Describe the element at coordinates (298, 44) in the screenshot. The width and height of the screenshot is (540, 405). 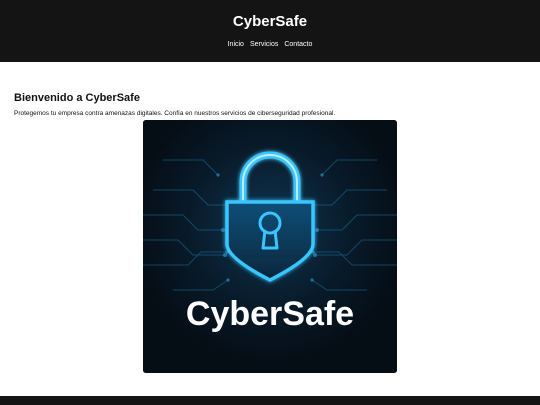
I see `nav-link-contacto: Contacto` at that location.